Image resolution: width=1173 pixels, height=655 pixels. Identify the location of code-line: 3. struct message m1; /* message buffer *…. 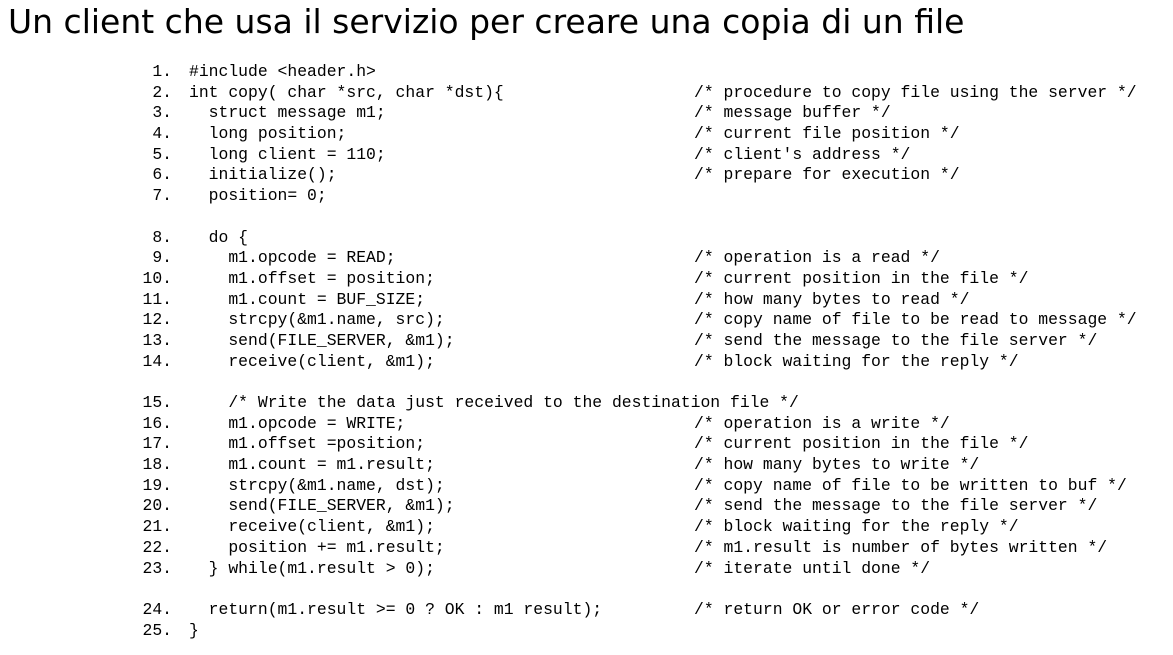
(586, 113).